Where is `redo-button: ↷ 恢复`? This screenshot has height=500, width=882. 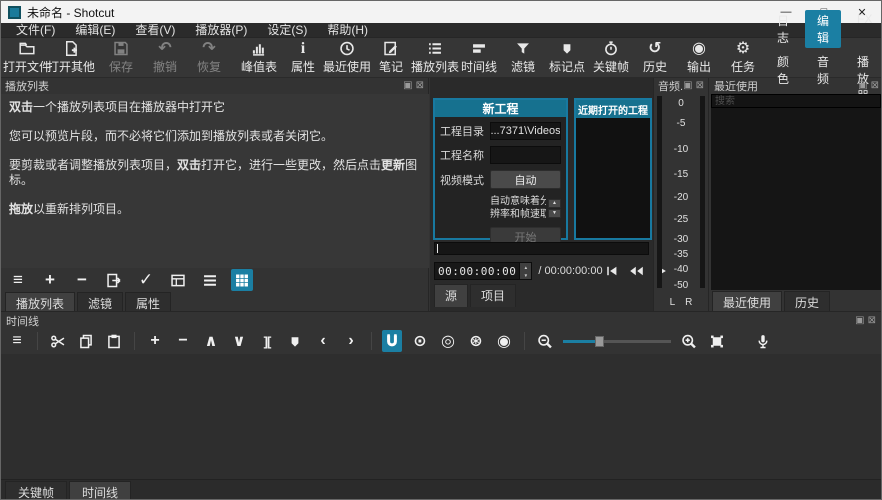 redo-button: ↷ 恢复 is located at coordinates (209, 58).